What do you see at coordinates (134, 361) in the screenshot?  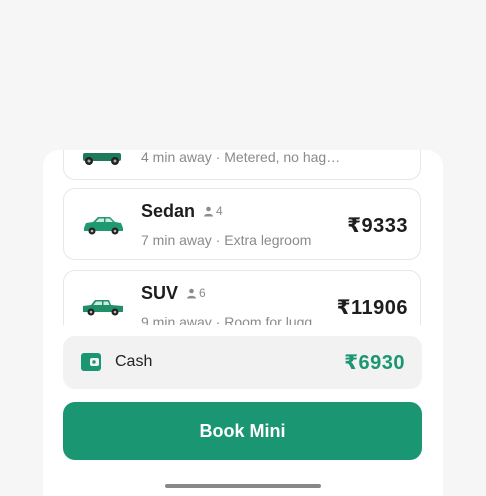 I see `payment-method-label: Cash` at bounding box center [134, 361].